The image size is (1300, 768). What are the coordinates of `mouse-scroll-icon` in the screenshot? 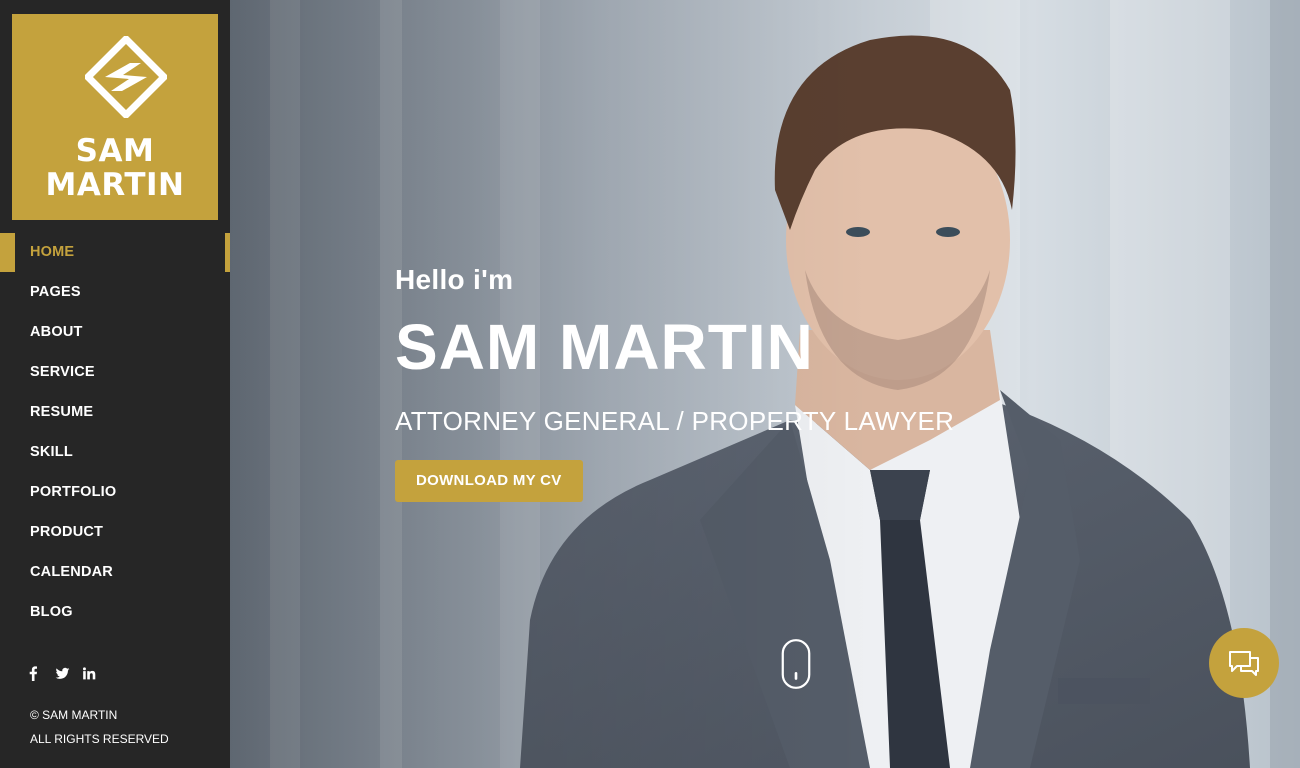 It's located at (796, 664).